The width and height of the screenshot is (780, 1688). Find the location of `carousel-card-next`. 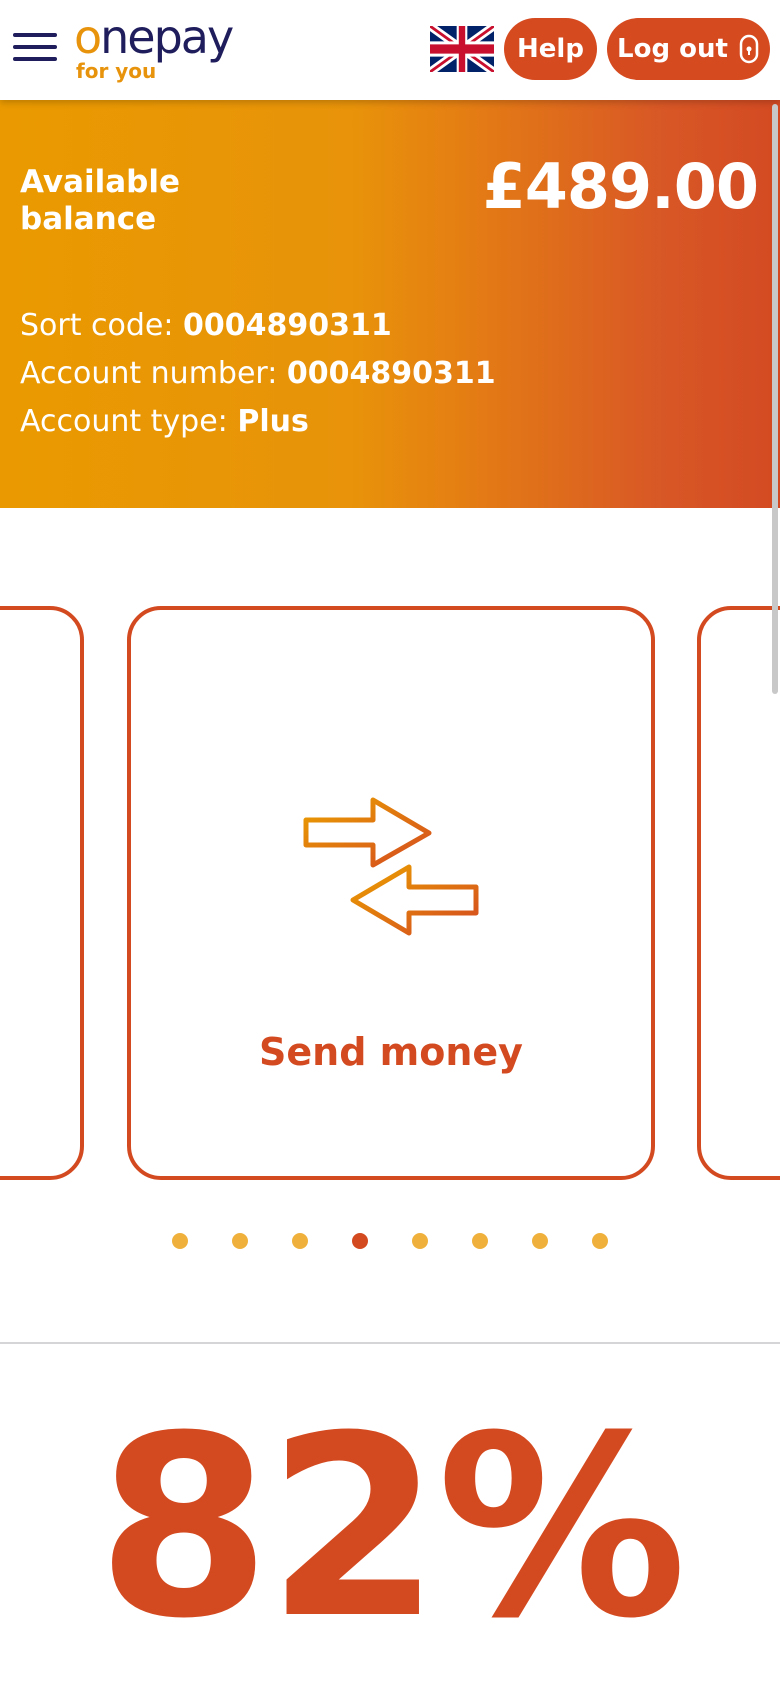

carousel-card-next is located at coordinates (738, 893).